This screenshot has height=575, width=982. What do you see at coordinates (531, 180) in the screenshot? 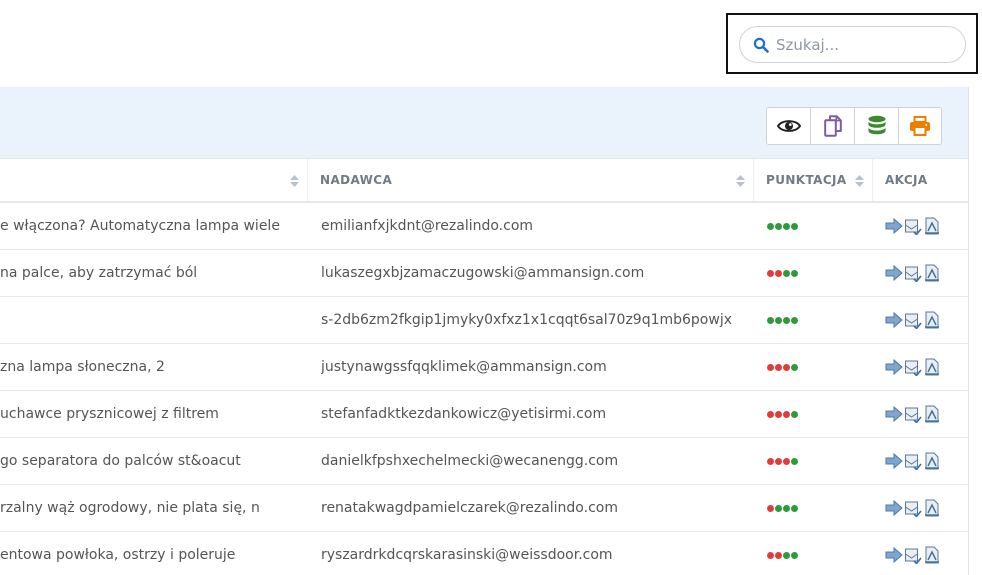
I see `column-header-sender: NADAWCA` at bounding box center [531, 180].